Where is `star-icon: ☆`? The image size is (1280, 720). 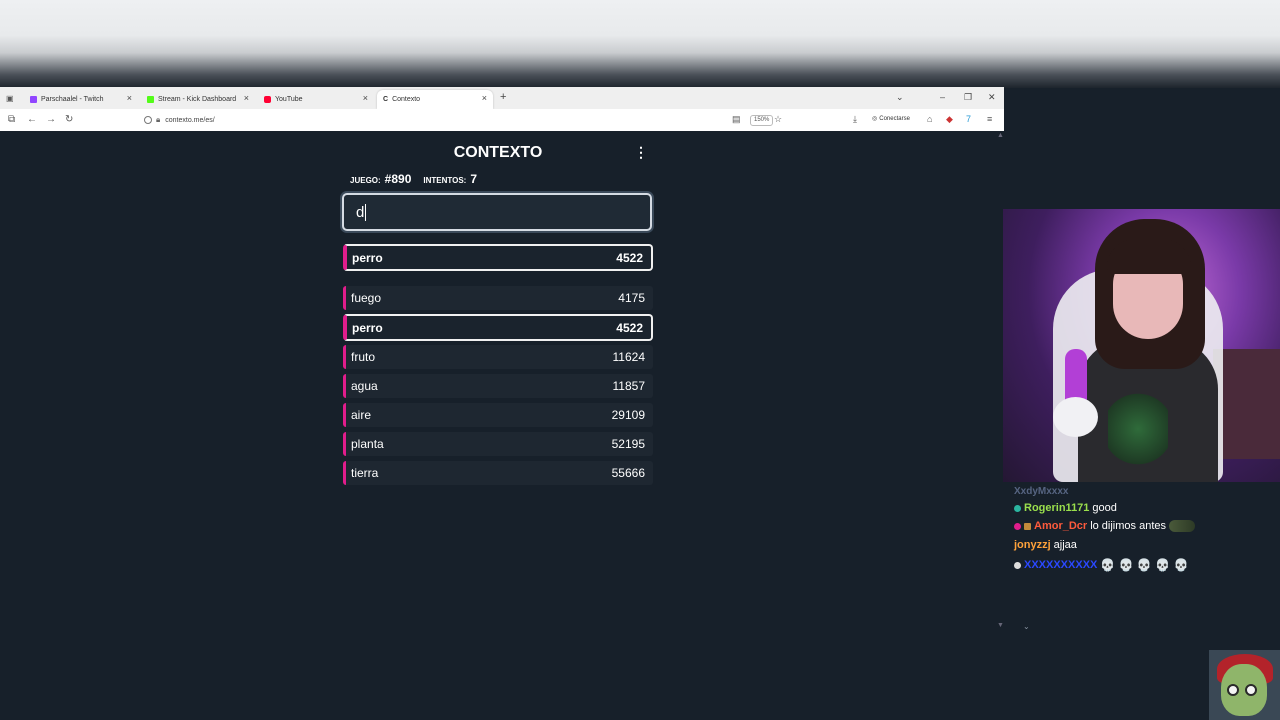
star-icon: ☆ is located at coordinates (778, 119).